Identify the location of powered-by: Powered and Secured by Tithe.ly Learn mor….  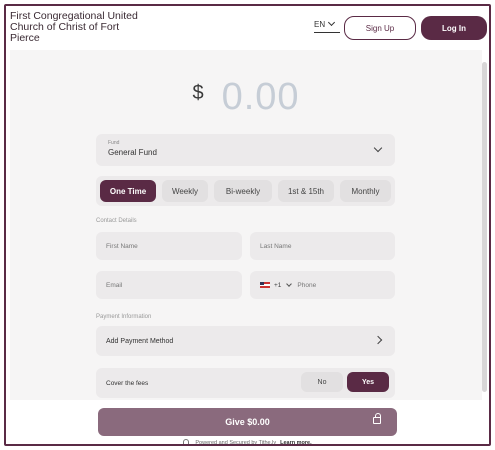
(247, 442).